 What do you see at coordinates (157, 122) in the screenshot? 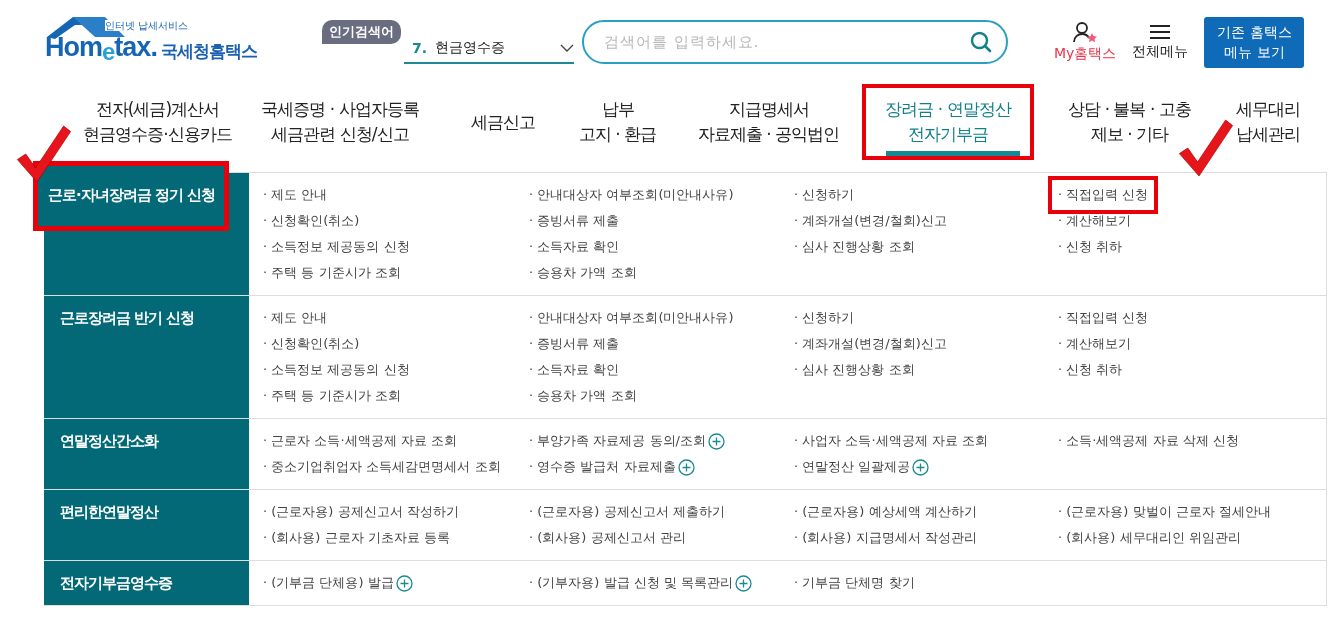
I see `nav-tab: 전자(세금)계산서 현금영수증·신용카드` at bounding box center [157, 122].